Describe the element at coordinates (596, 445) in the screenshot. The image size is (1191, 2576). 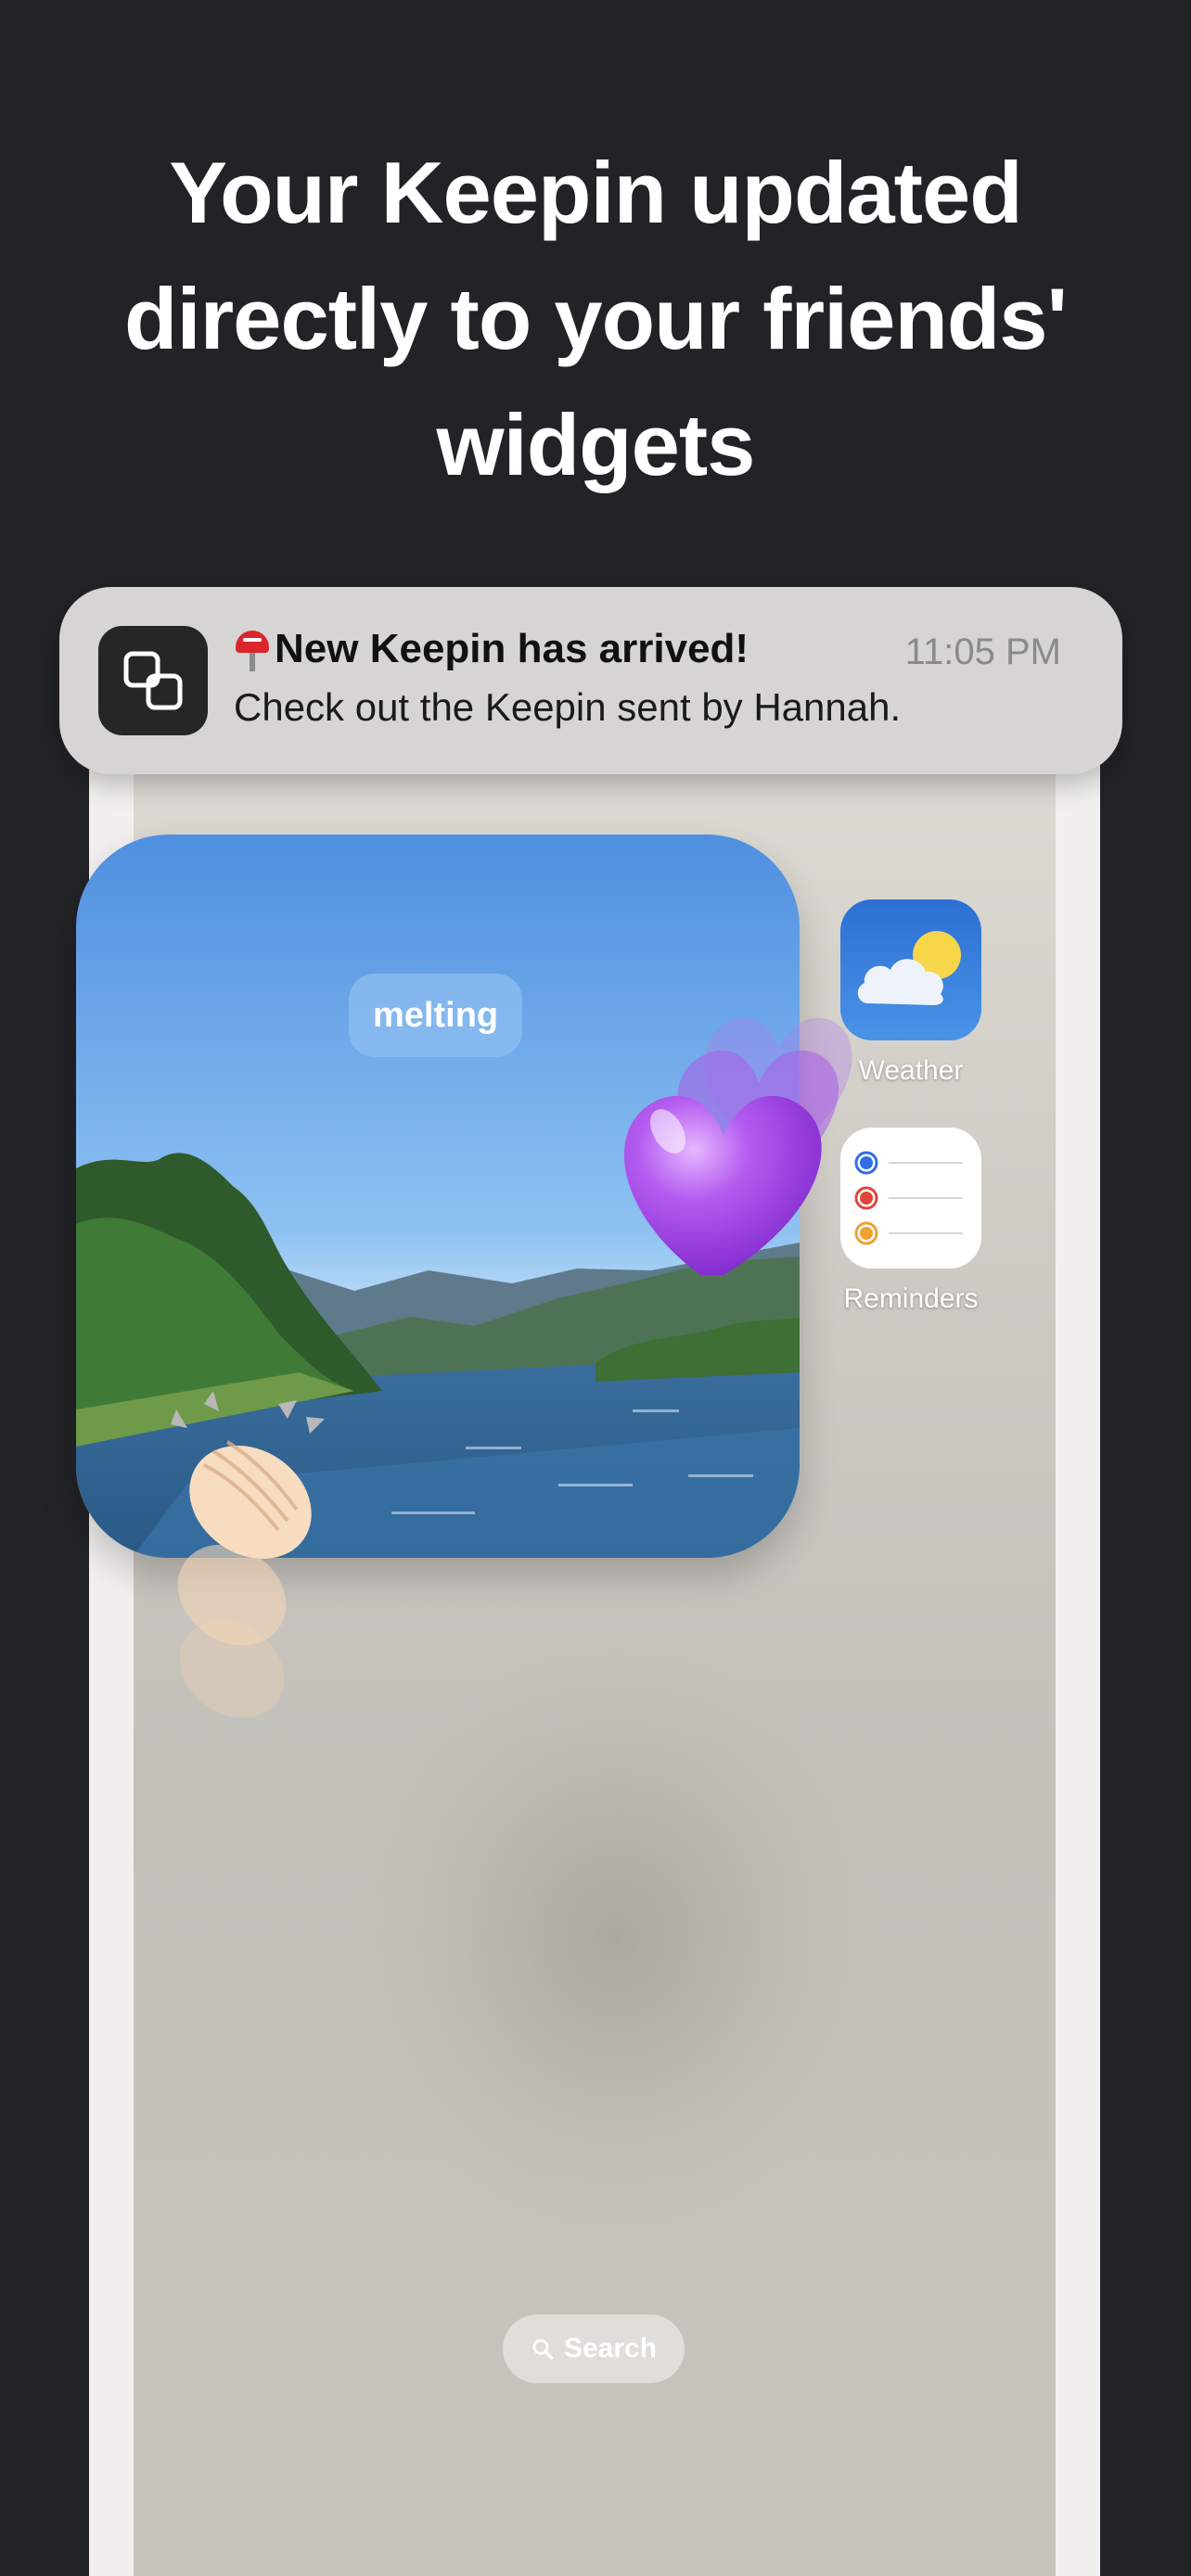
I see `headline-line-3: widgets` at that location.